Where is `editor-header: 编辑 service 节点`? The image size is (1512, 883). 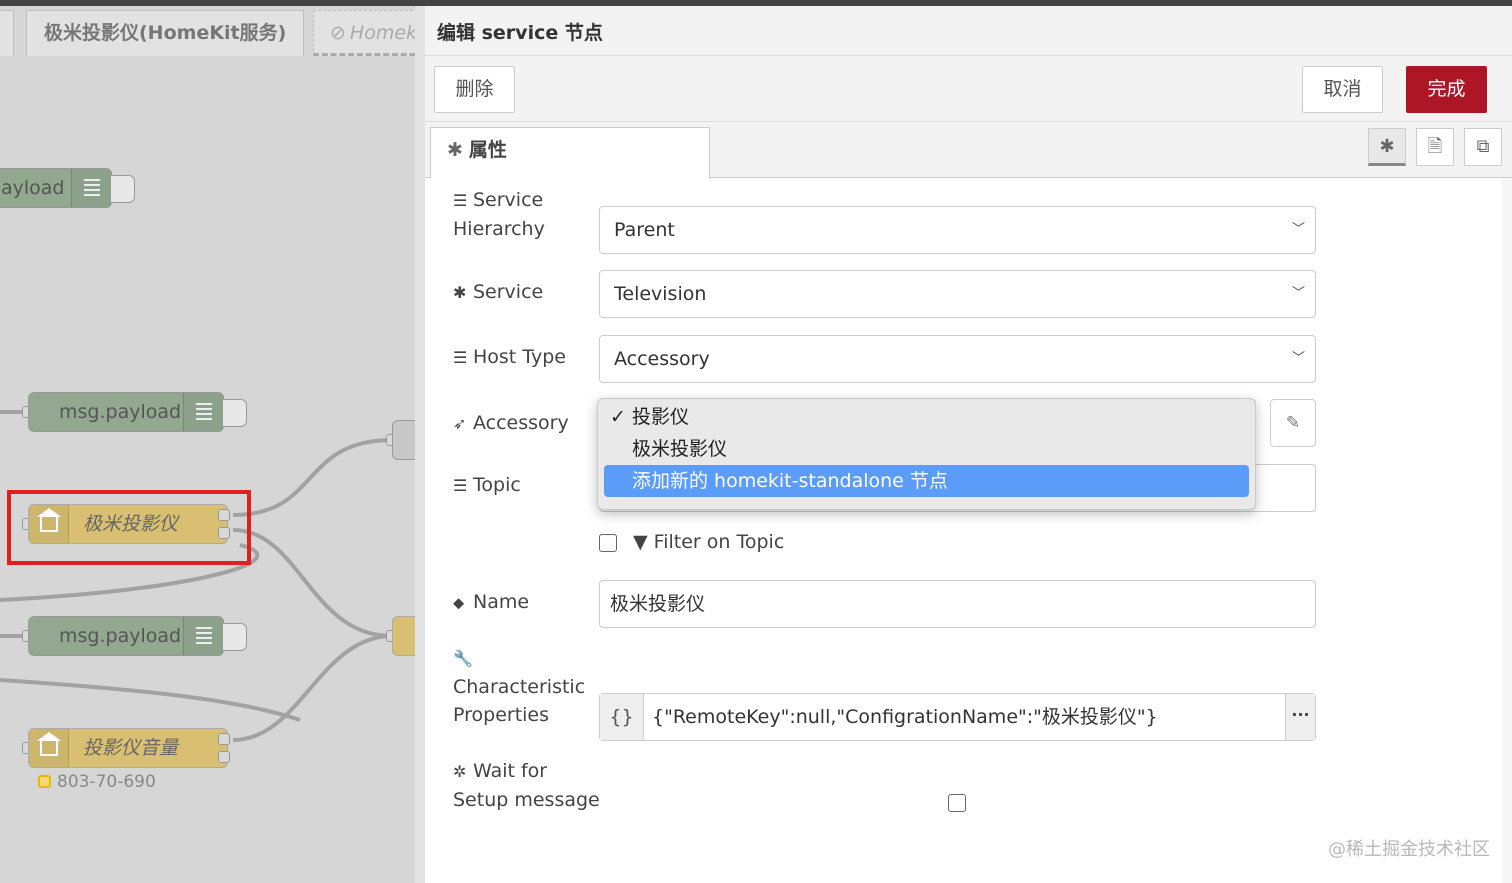
editor-header: 编辑 service 节点 is located at coordinates (968, 31).